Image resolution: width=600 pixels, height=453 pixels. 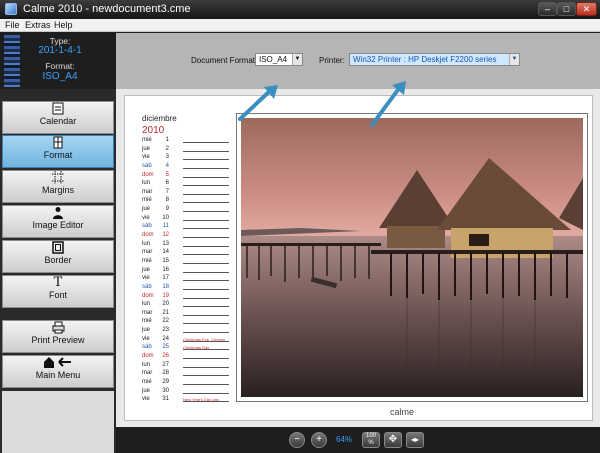 I want to click on image-editor-icon, so click(x=58, y=213).